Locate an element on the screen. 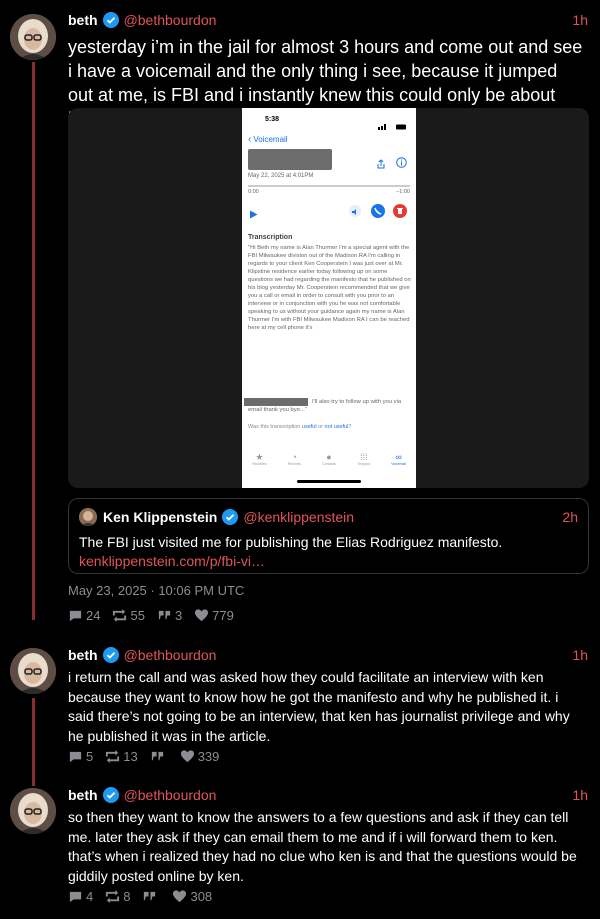 The height and width of the screenshot is (919, 600). voicemail-date: May 22, 2025 at 4:01PM is located at coordinates (281, 176).